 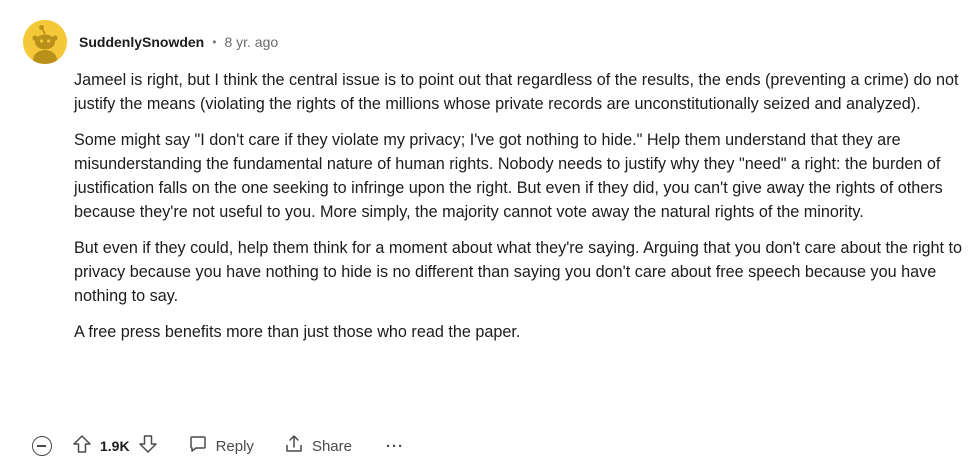 What do you see at coordinates (42, 446) in the screenshot?
I see `collapse-icon` at bounding box center [42, 446].